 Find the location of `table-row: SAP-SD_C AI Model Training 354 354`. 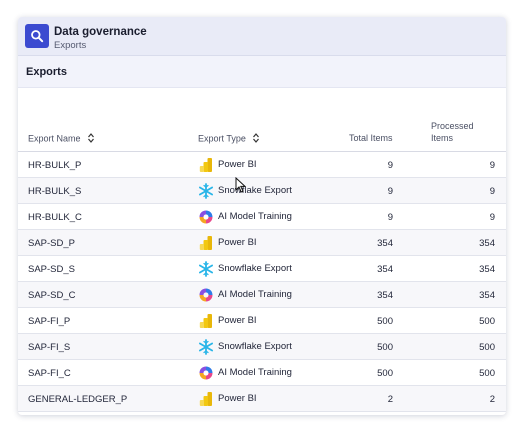

table-row: SAP-SD_C AI Model Training 354 354 is located at coordinates (262, 295).